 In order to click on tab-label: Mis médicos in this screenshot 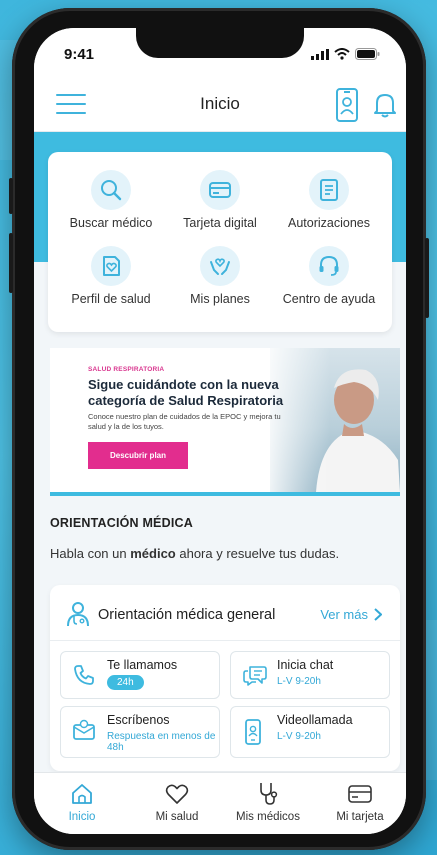, I will do `click(268, 817)`.